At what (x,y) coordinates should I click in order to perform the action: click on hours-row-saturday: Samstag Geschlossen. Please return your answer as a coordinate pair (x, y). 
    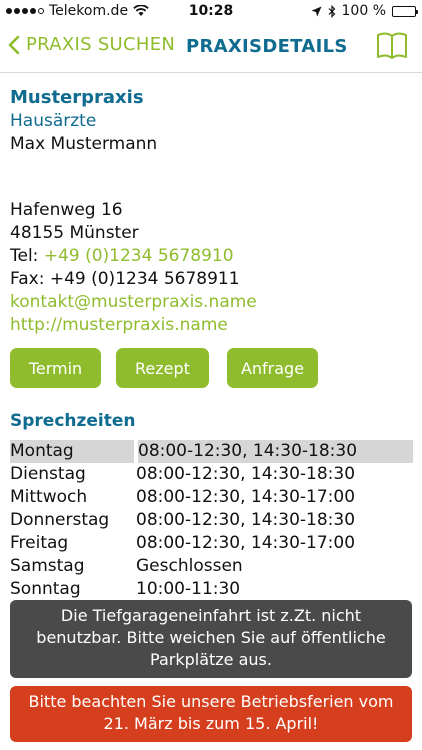
    Looking at the image, I should click on (211, 566).